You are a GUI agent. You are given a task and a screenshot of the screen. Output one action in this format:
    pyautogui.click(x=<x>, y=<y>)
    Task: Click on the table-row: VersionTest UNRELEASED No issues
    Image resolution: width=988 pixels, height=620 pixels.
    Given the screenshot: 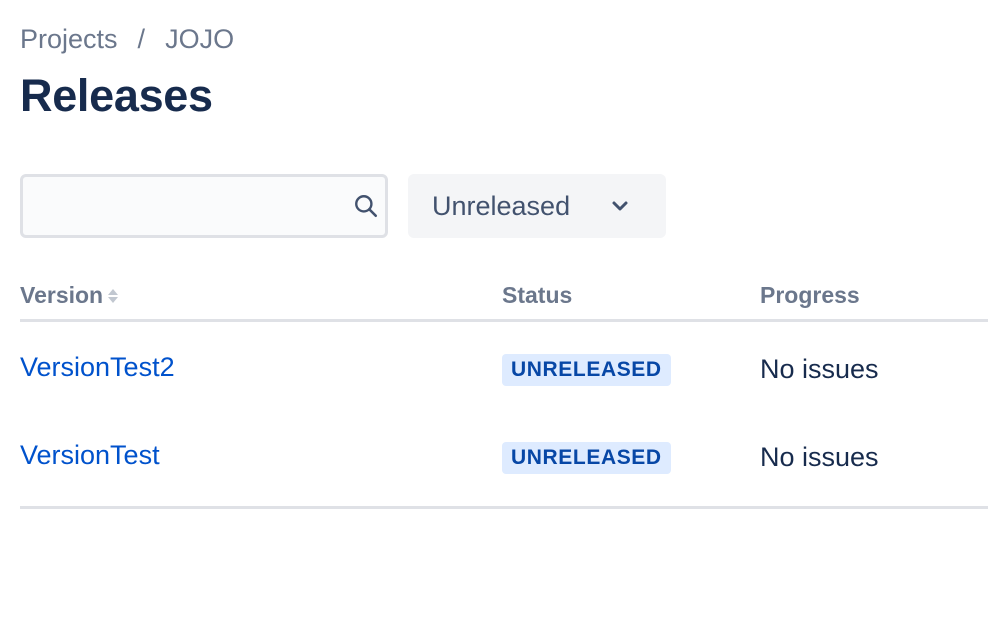 What is the action you would take?
    pyautogui.click(x=504, y=454)
    